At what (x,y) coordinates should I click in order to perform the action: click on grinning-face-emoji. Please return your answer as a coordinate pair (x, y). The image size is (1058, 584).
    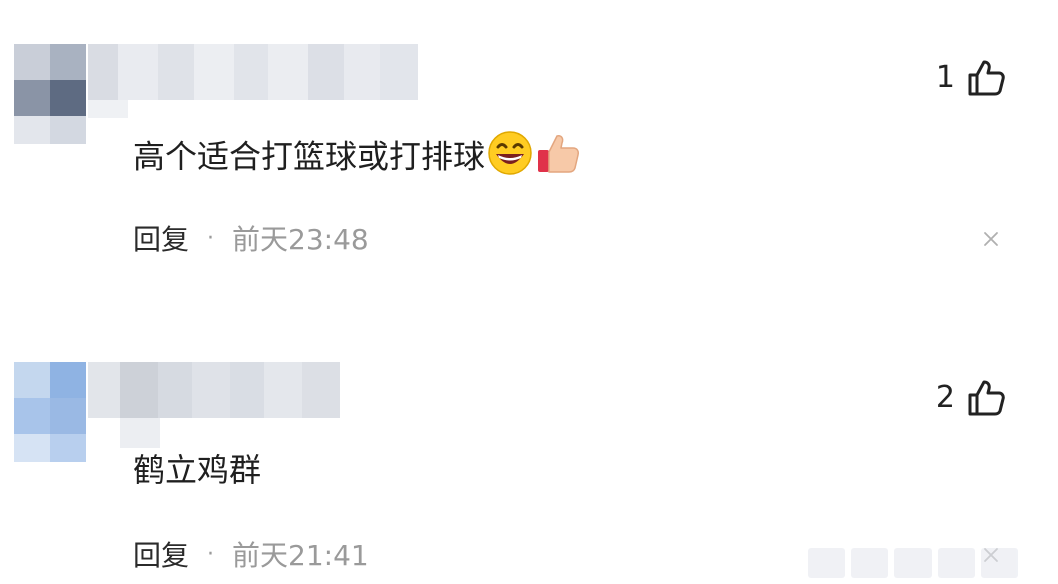
    Looking at the image, I should click on (510, 158).